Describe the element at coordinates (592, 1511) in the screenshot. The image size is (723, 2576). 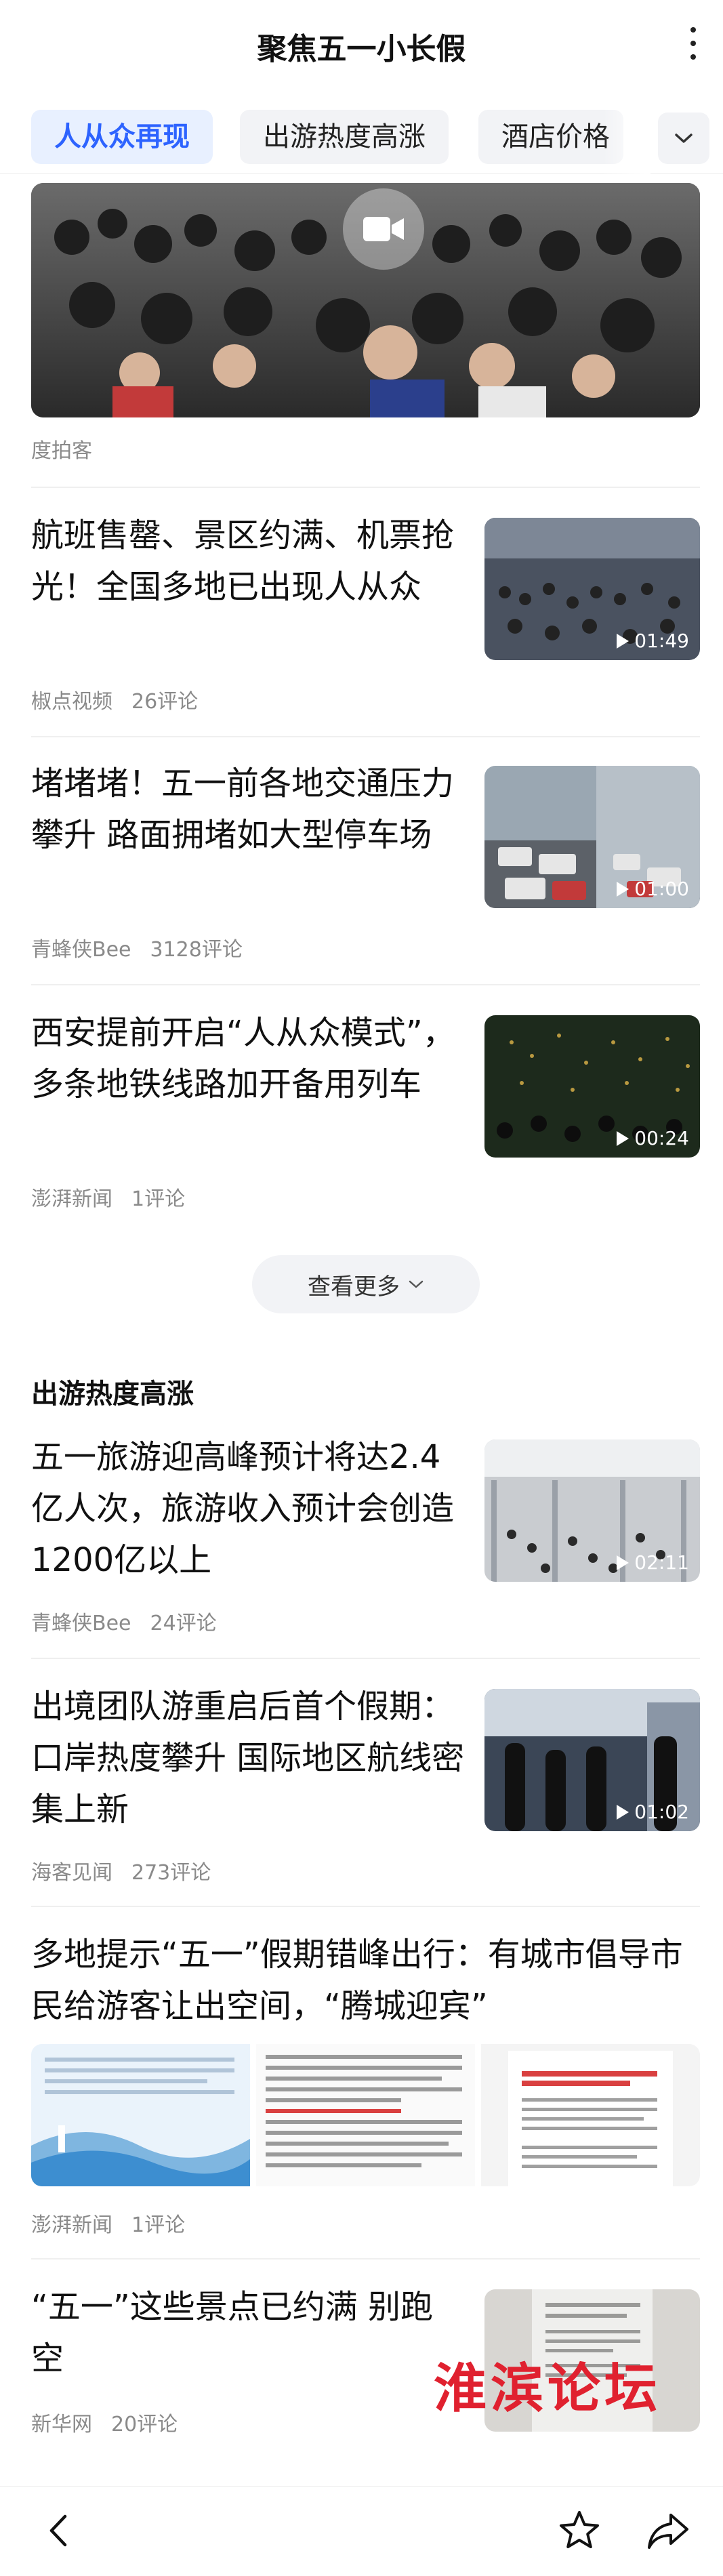
I see `video-thumbnail: 02:11` at that location.